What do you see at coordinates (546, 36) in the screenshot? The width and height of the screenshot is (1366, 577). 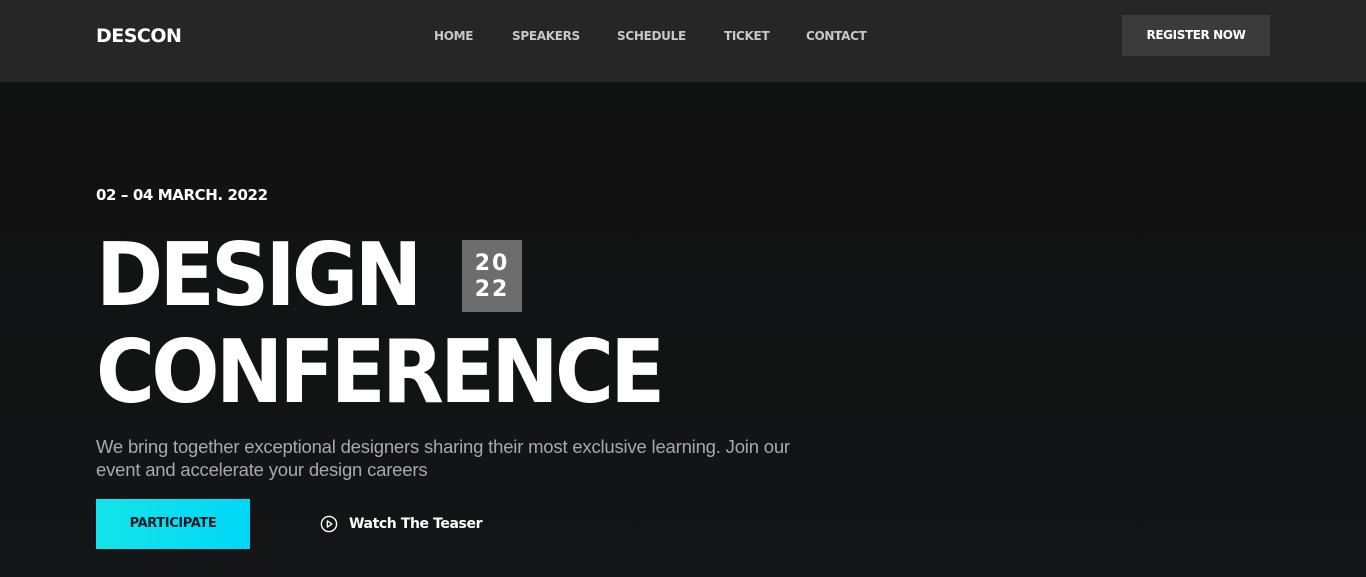 I see `nav-item-speakers: SPEAKERS` at bounding box center [546, 36].